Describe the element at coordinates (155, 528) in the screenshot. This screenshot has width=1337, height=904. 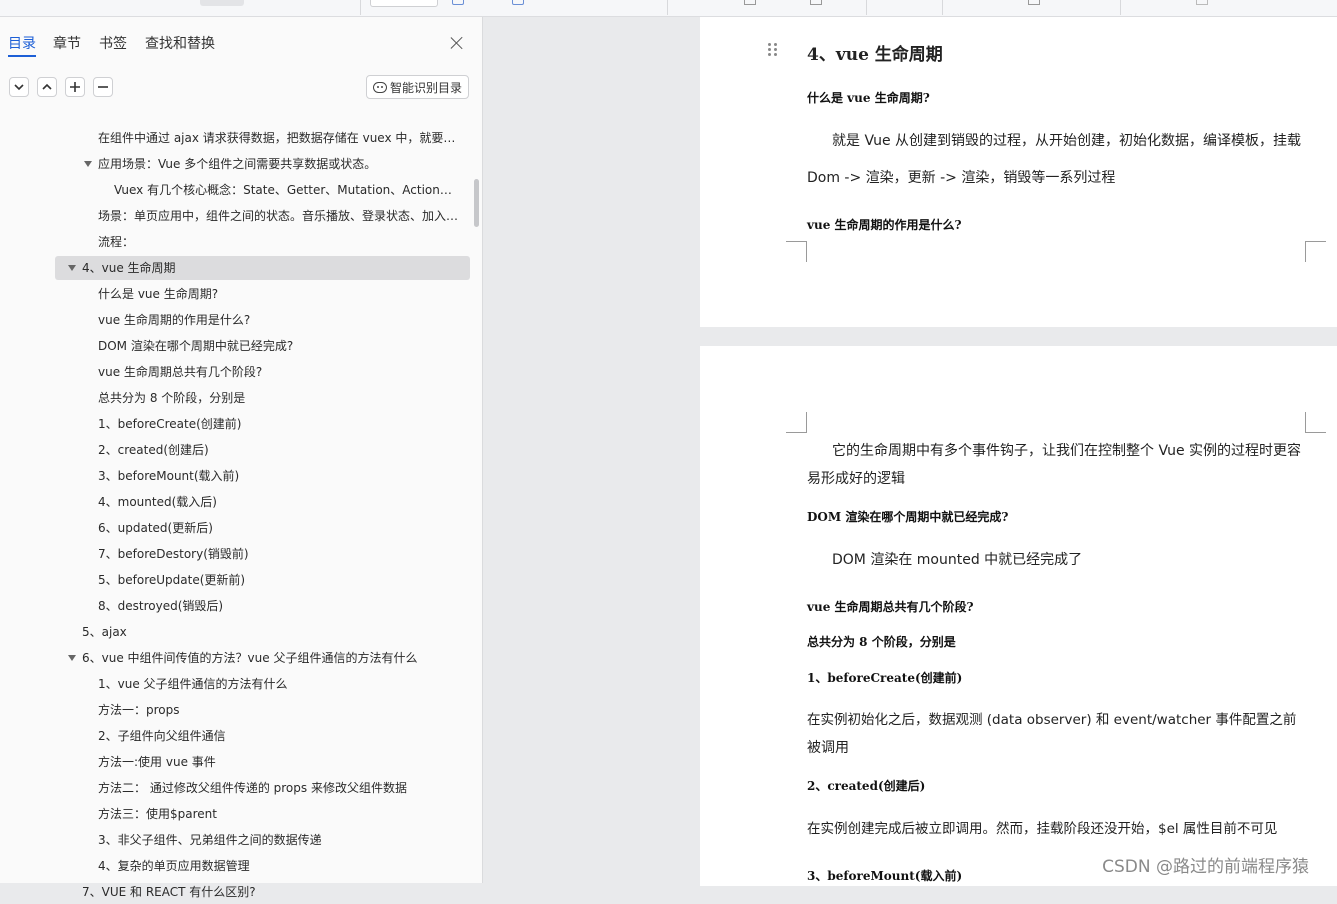
I see `toc-item-label: 6、updated(更新后)` at that location.